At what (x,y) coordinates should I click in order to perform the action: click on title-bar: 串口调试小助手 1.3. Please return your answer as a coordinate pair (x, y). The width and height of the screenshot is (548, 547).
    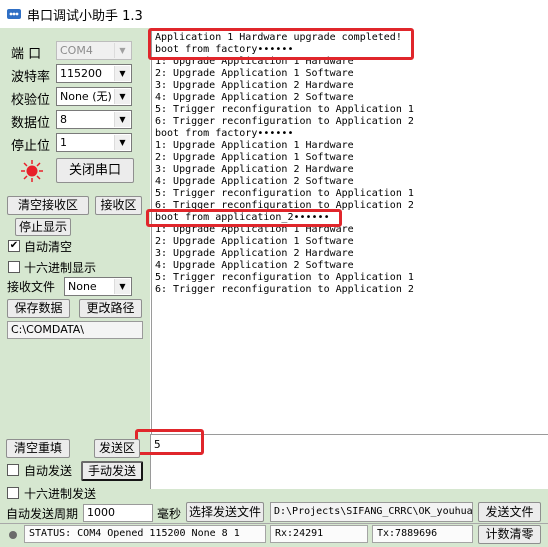
    Looking at the image, I should click on (274, 14).